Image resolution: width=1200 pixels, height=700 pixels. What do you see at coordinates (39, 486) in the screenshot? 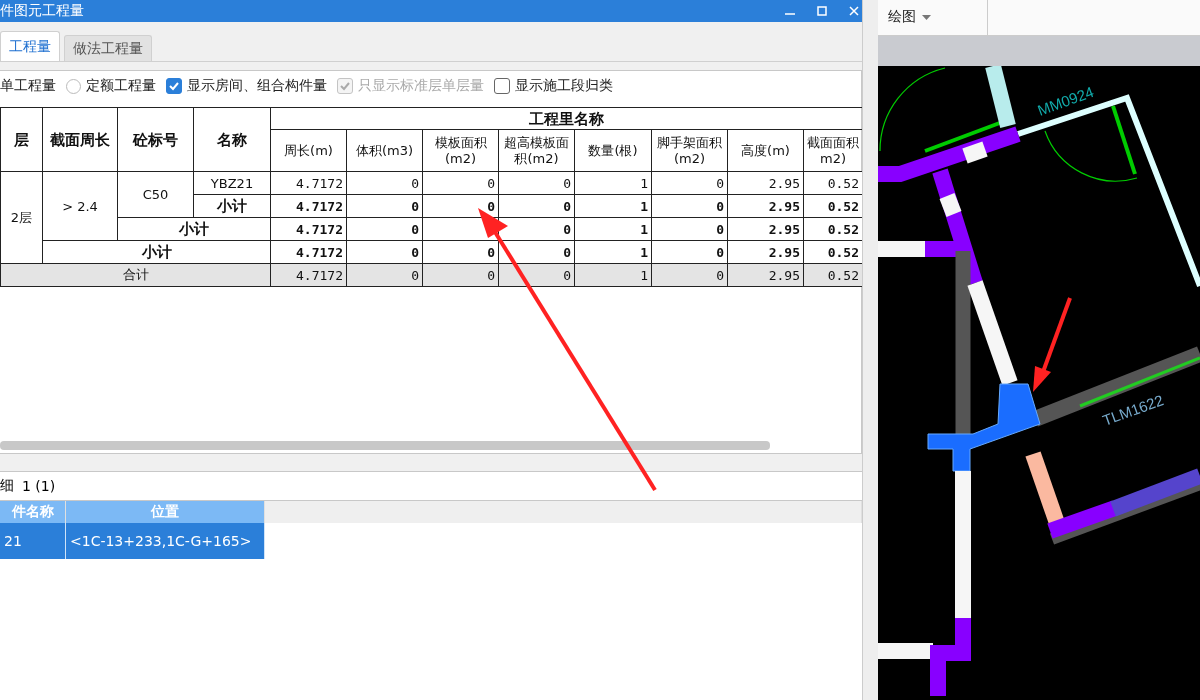
I see `count-label: 1 (1)` at bounding box center [39, 486].